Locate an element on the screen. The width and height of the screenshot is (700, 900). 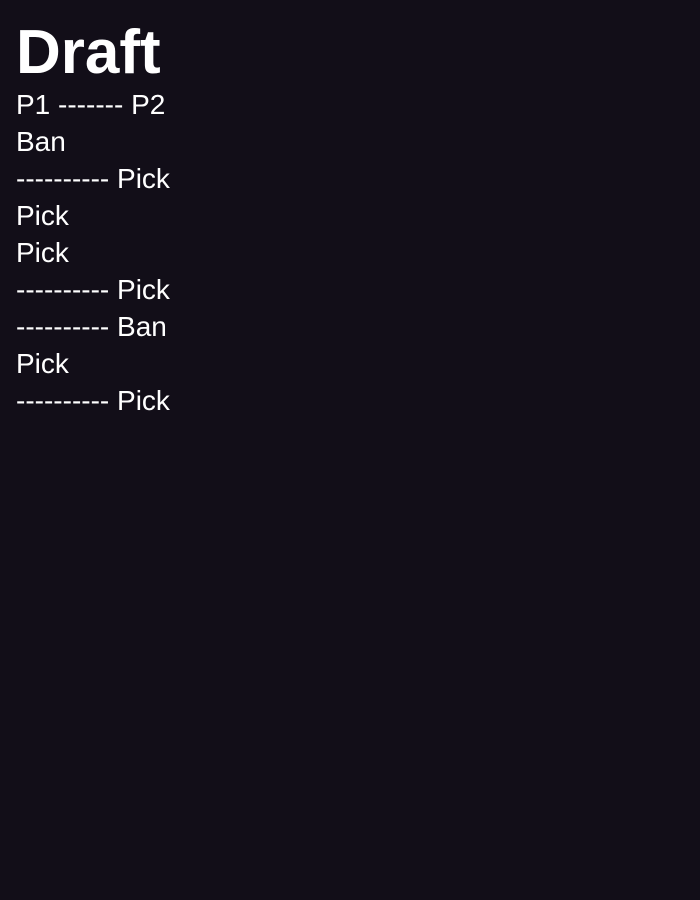
draft-step-5: ---------- Pick is located at coordinates (93, 289).